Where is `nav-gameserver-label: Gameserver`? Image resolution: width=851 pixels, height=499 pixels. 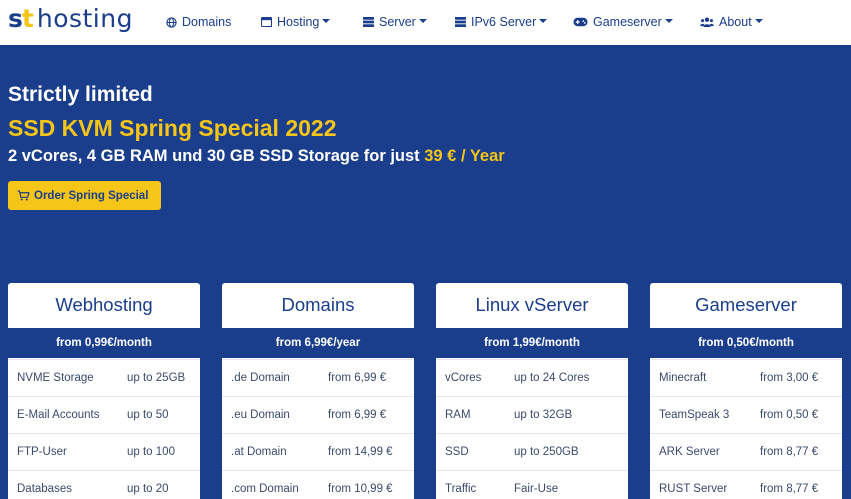 nav-gameserver-label: Gameserver is located at coordinates (627, 22).